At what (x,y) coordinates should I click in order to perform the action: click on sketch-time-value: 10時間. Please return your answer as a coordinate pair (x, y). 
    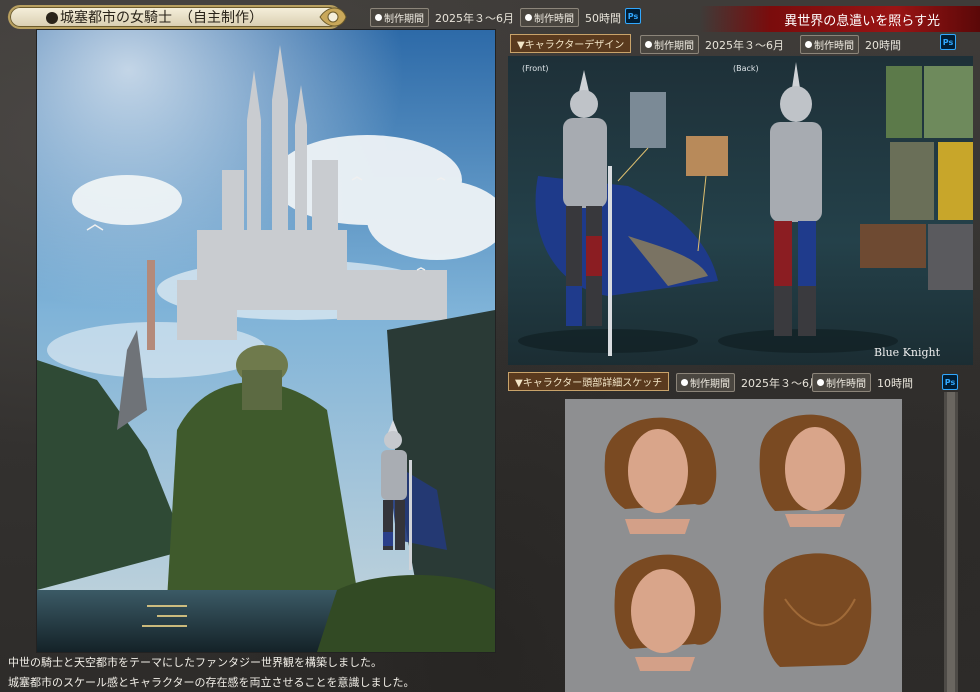
    Looking at the image, I should click on (895, 383).